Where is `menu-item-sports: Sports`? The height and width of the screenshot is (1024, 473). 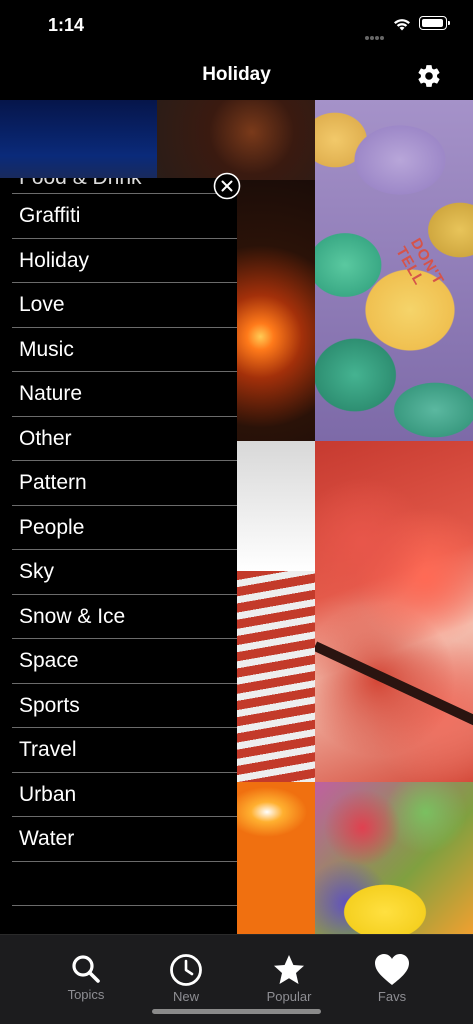
menu-item-sports: Sports is located at coordinates (124, 706).